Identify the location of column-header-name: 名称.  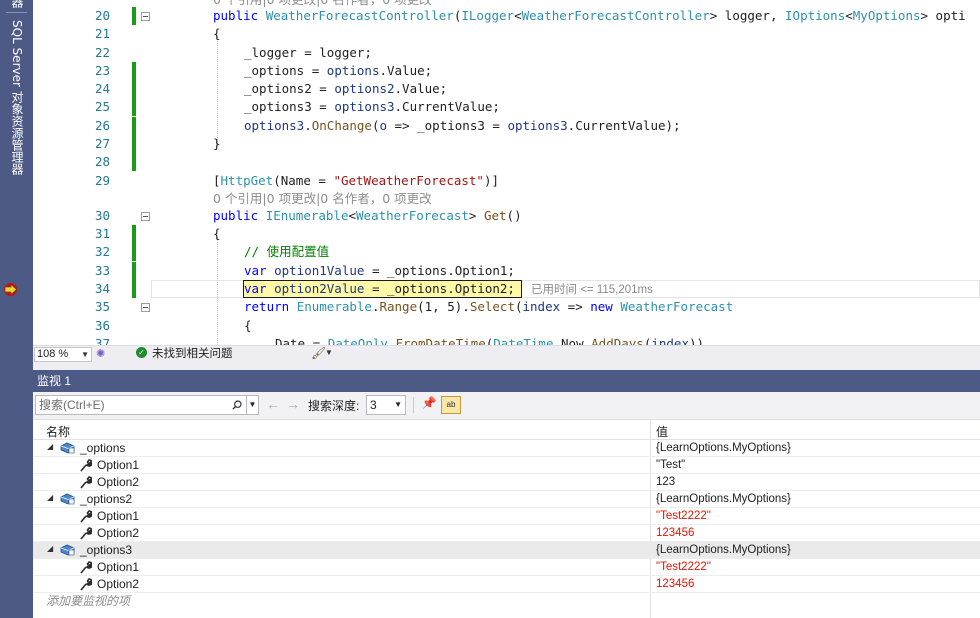
(58, 431).